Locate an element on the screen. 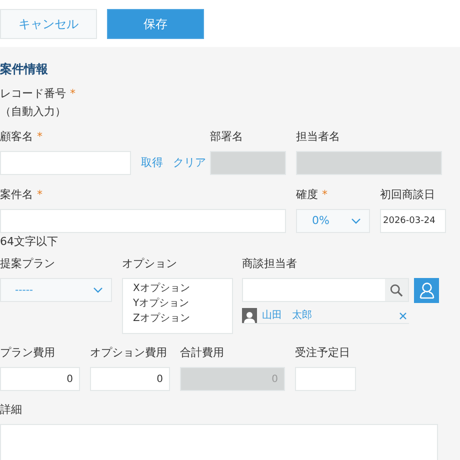  field-label: 詳細 is located at coordinates (11, 410).